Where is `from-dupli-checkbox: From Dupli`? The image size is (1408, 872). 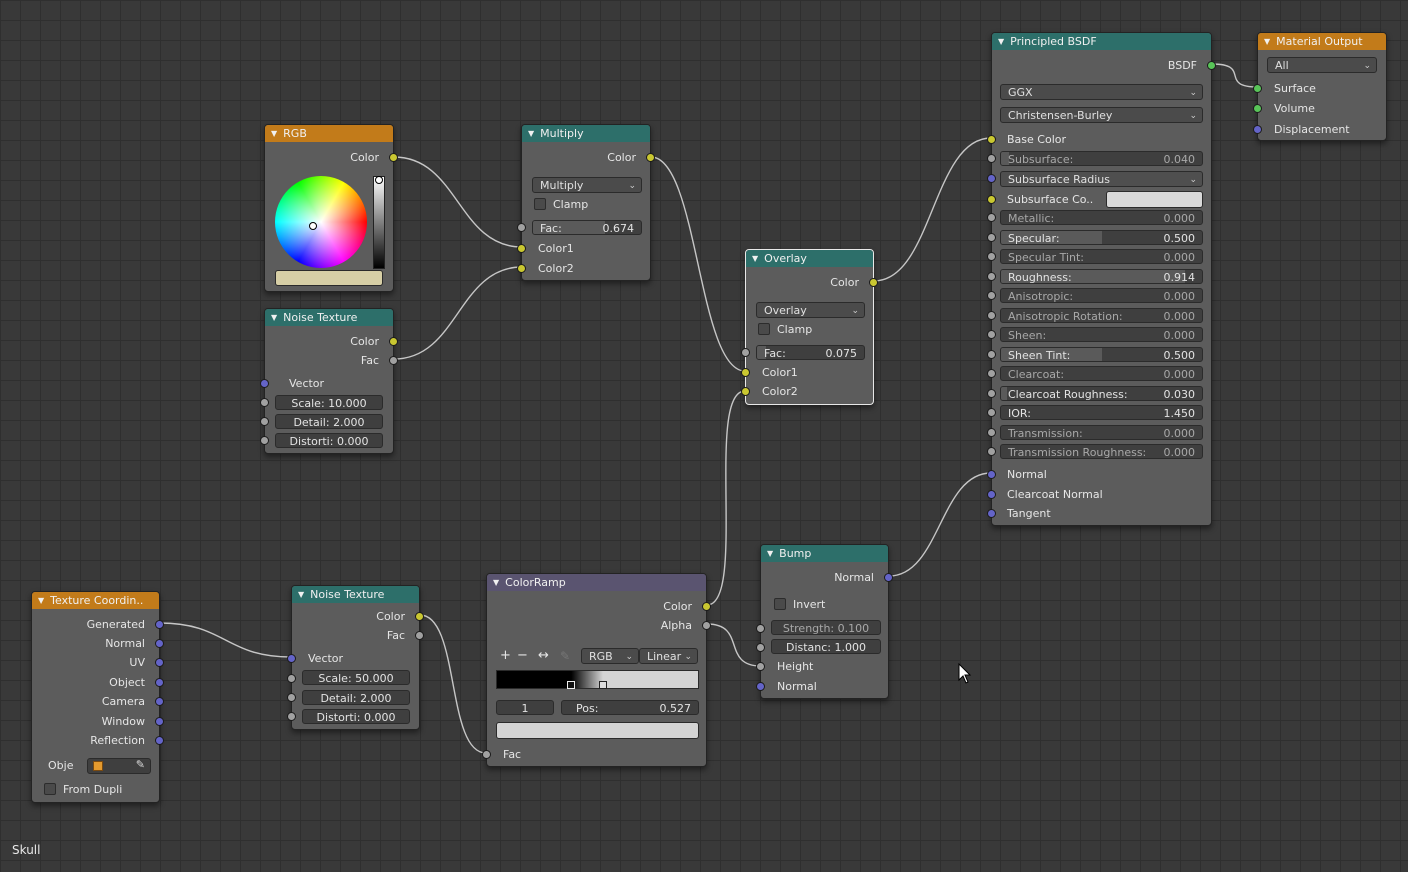
from-dupli-checkbox: From Dupli is located at coordinates (83, 790).